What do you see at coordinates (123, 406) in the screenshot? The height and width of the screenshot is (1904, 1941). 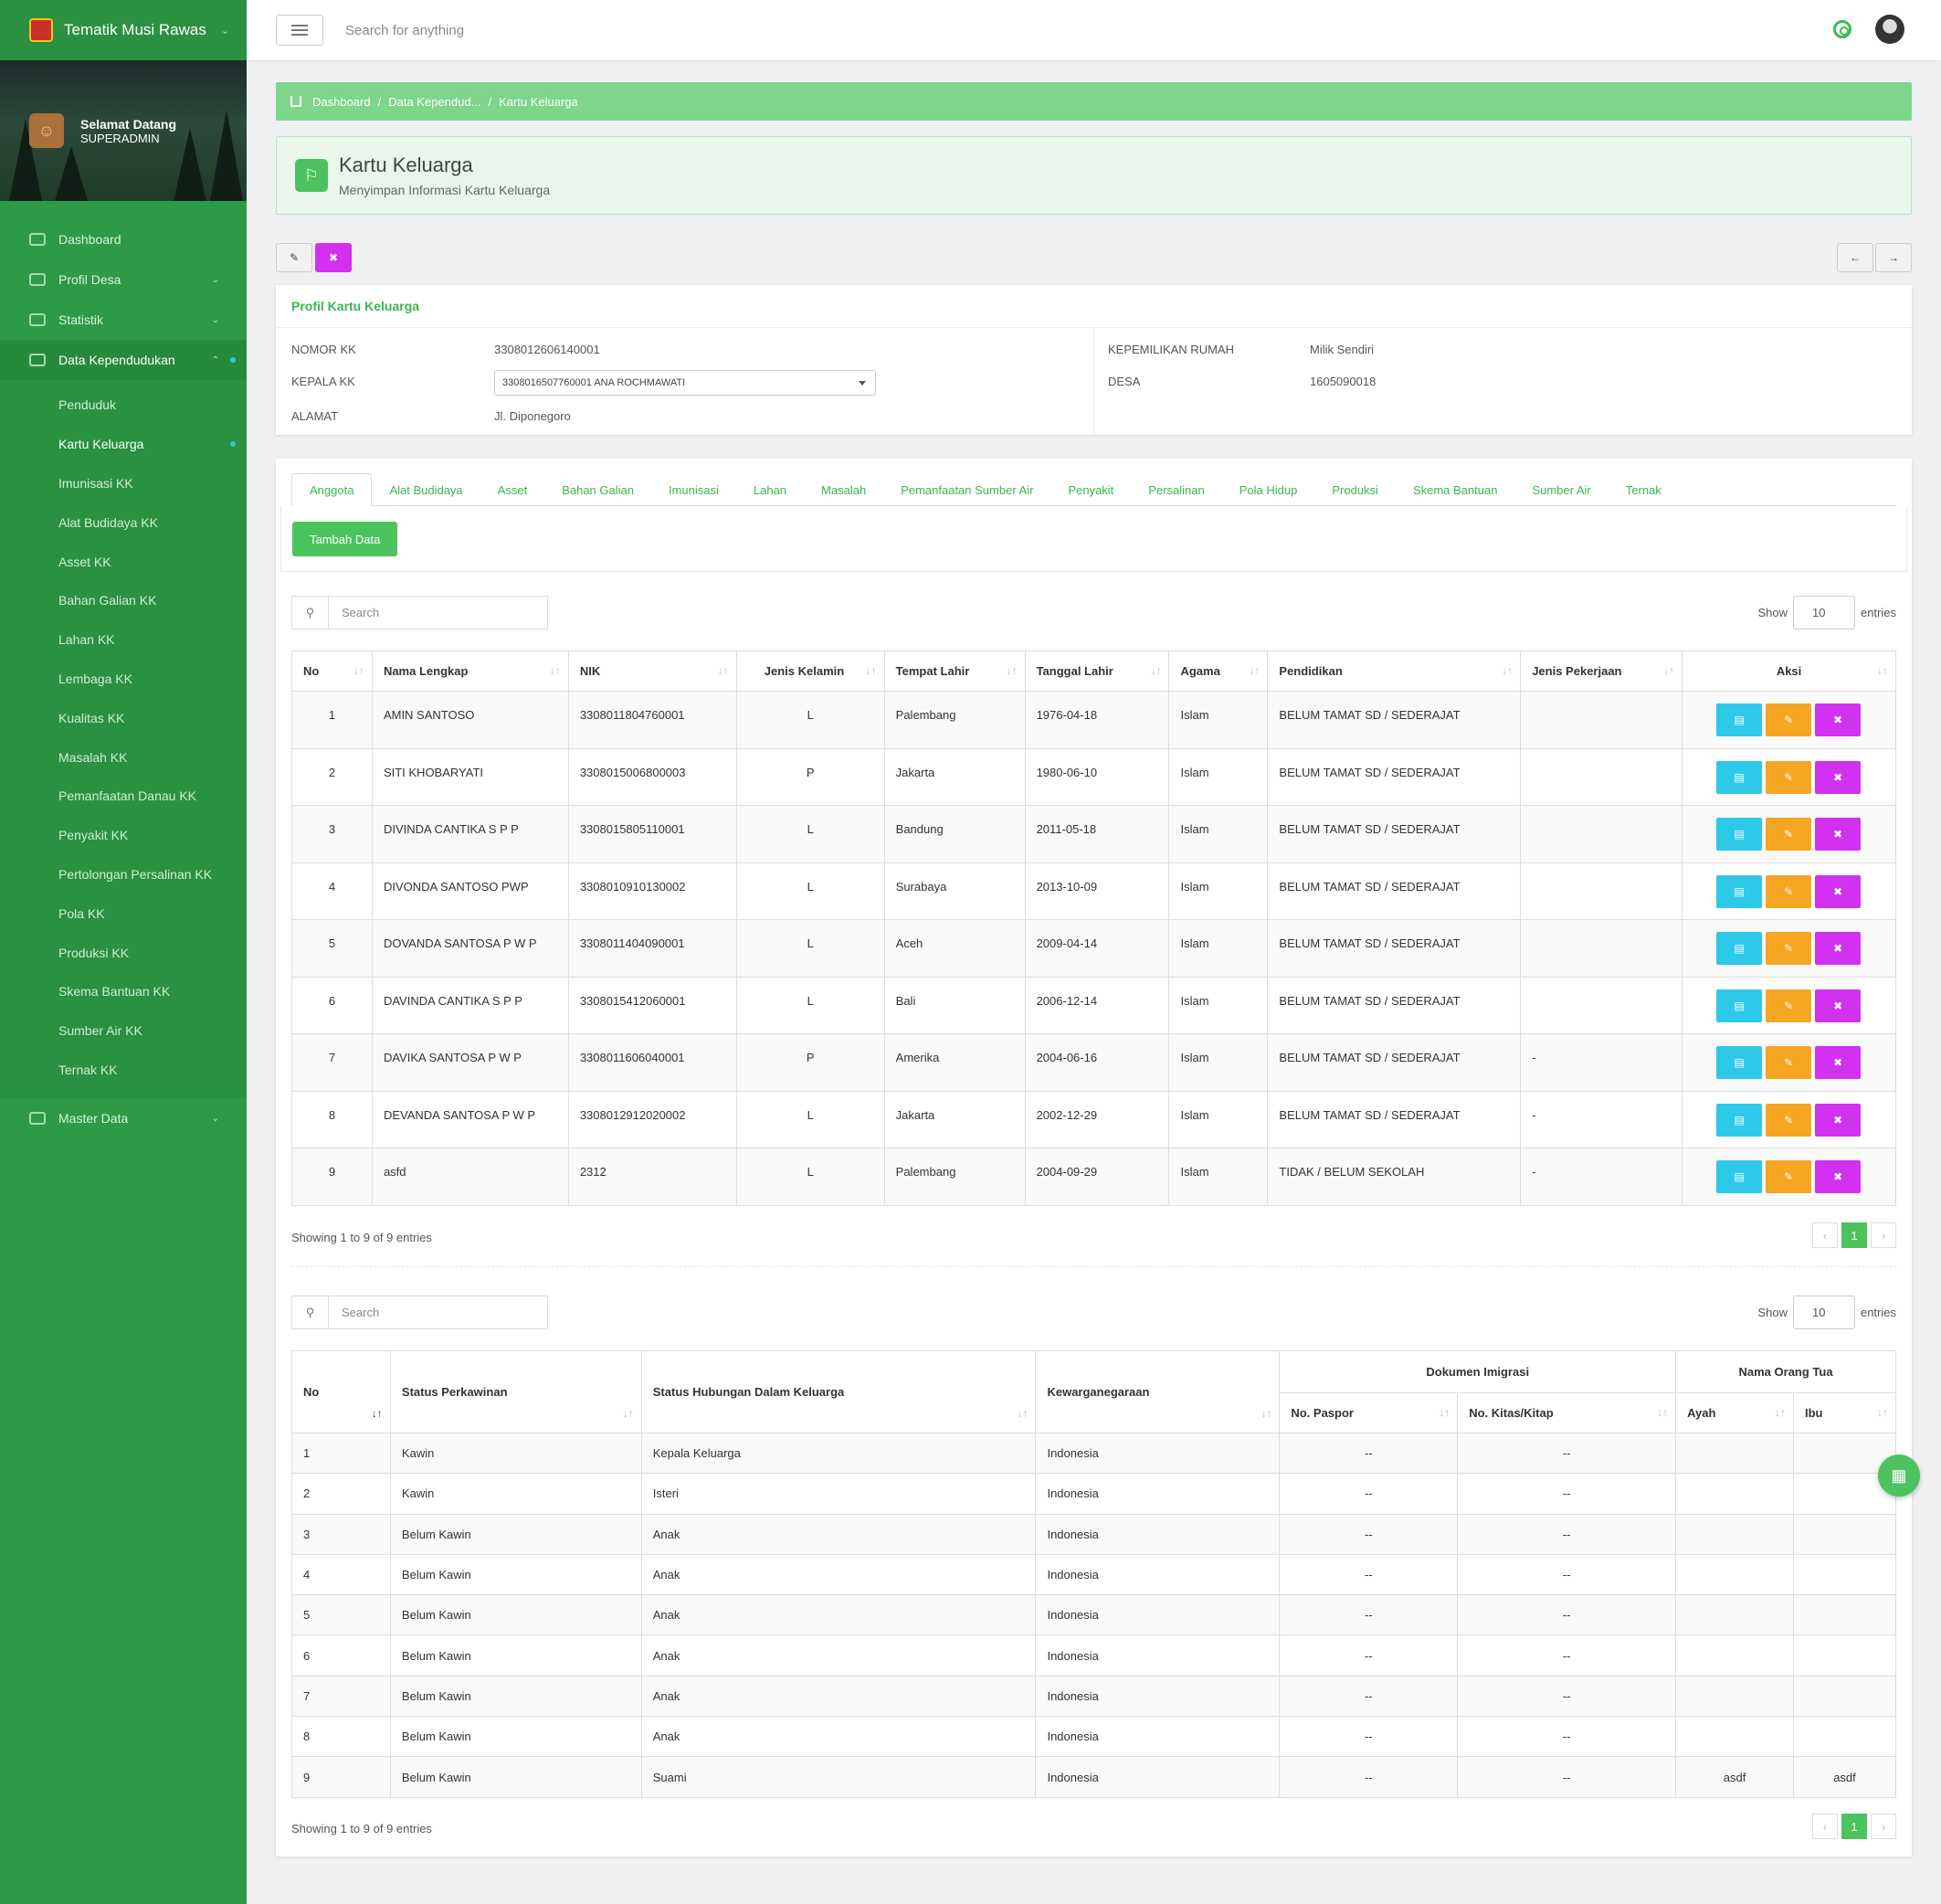 I see `submenu-item: Penduduk` at bounding box center [123, 406].